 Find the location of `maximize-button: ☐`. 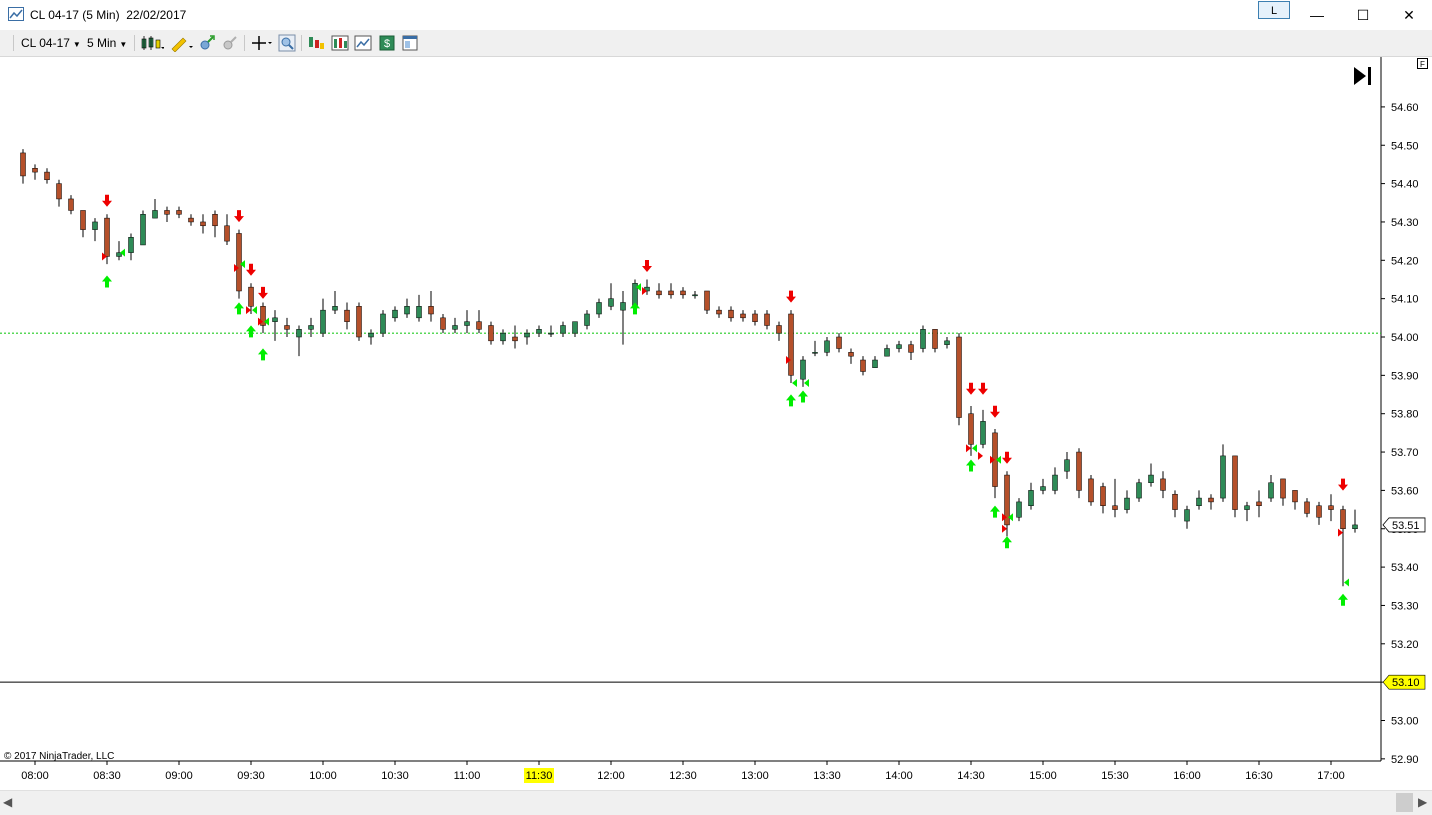

maximize-button: ☐ is located at coordinates (1363, 15).